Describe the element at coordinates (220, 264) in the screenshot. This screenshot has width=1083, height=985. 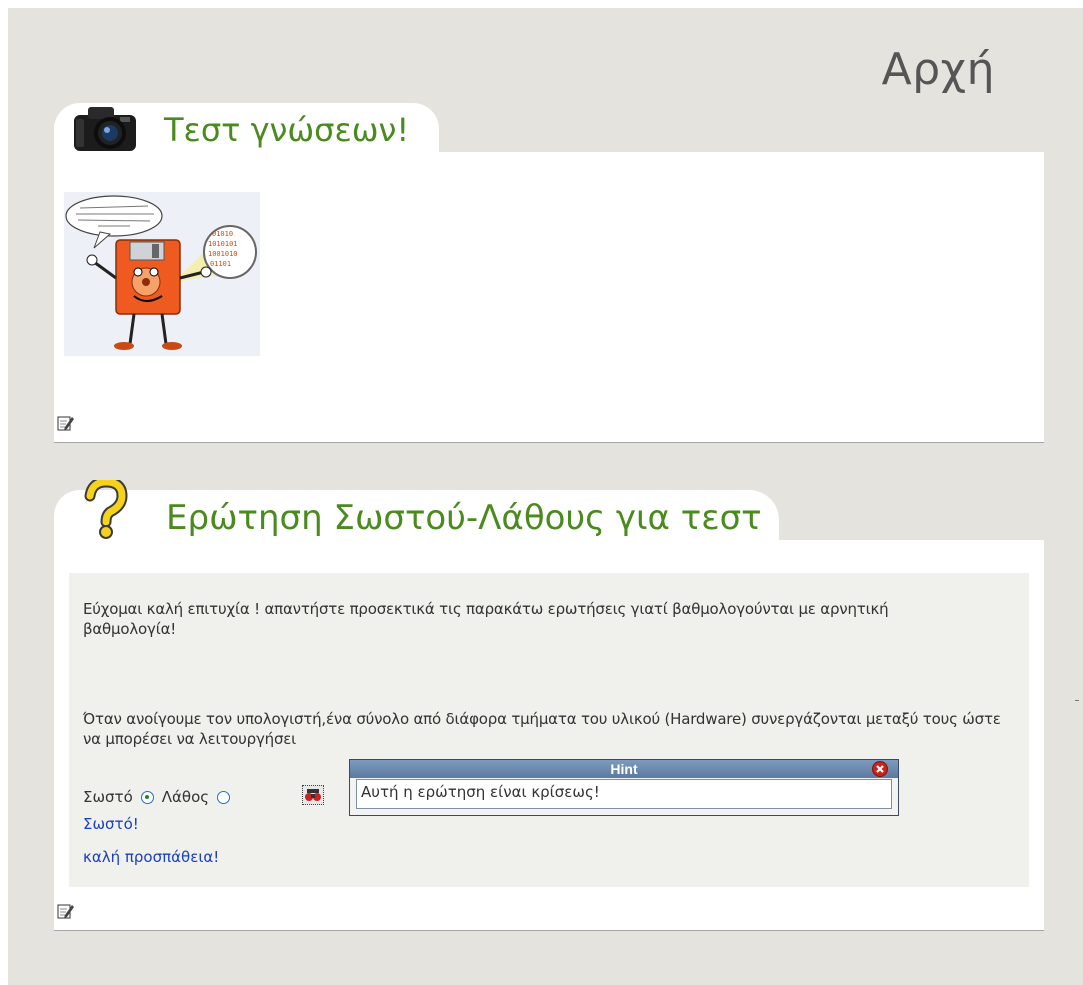
I see `svg-text: 01101` at that location.